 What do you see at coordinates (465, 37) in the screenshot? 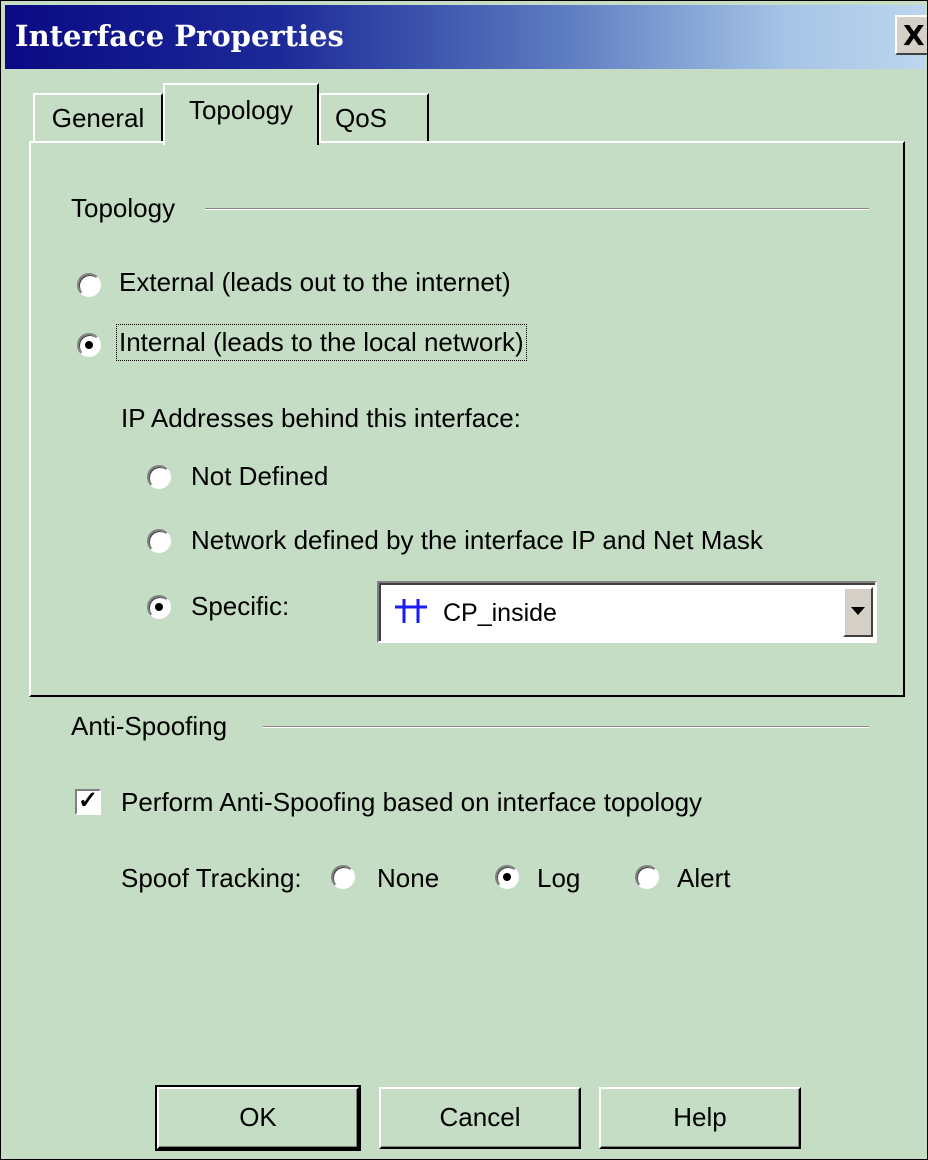
I see `title-bar: Interface Properties` at bounding box center [465, 37].